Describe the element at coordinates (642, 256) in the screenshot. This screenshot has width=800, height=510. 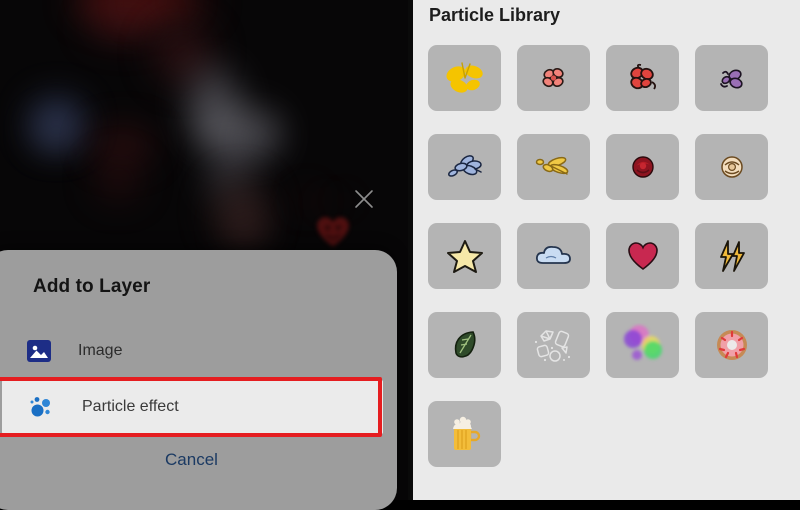
I see `particle-tile-pink-heart` at that location.